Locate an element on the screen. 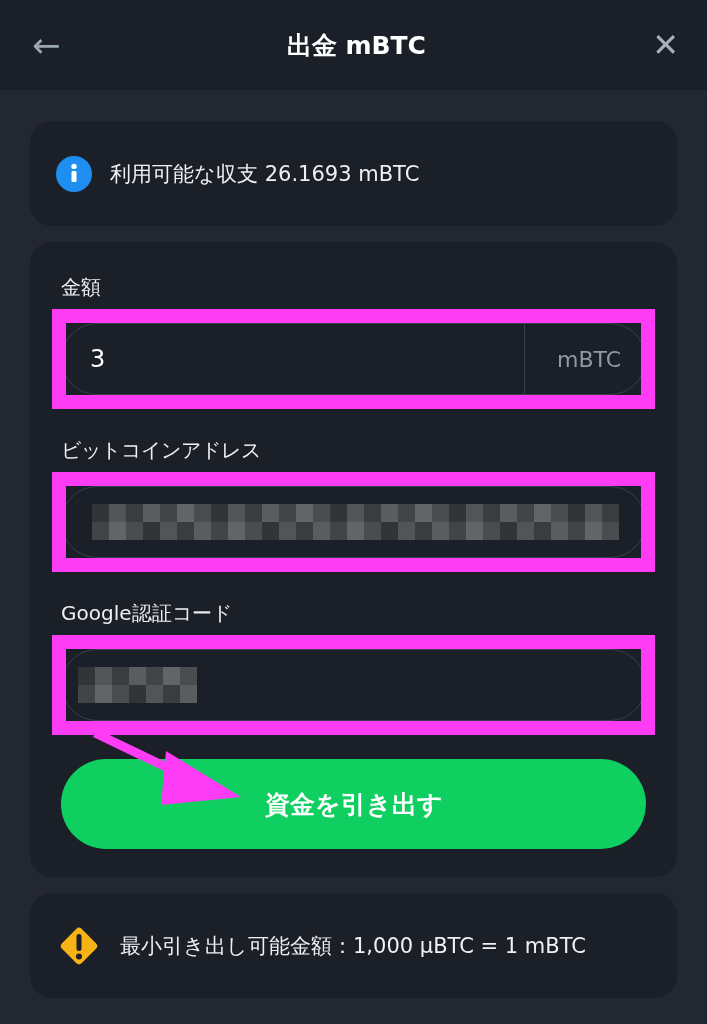 This screenshot has width=707, height=1024. page-title: 出金 mBTC is located at coordinates (356, 45).